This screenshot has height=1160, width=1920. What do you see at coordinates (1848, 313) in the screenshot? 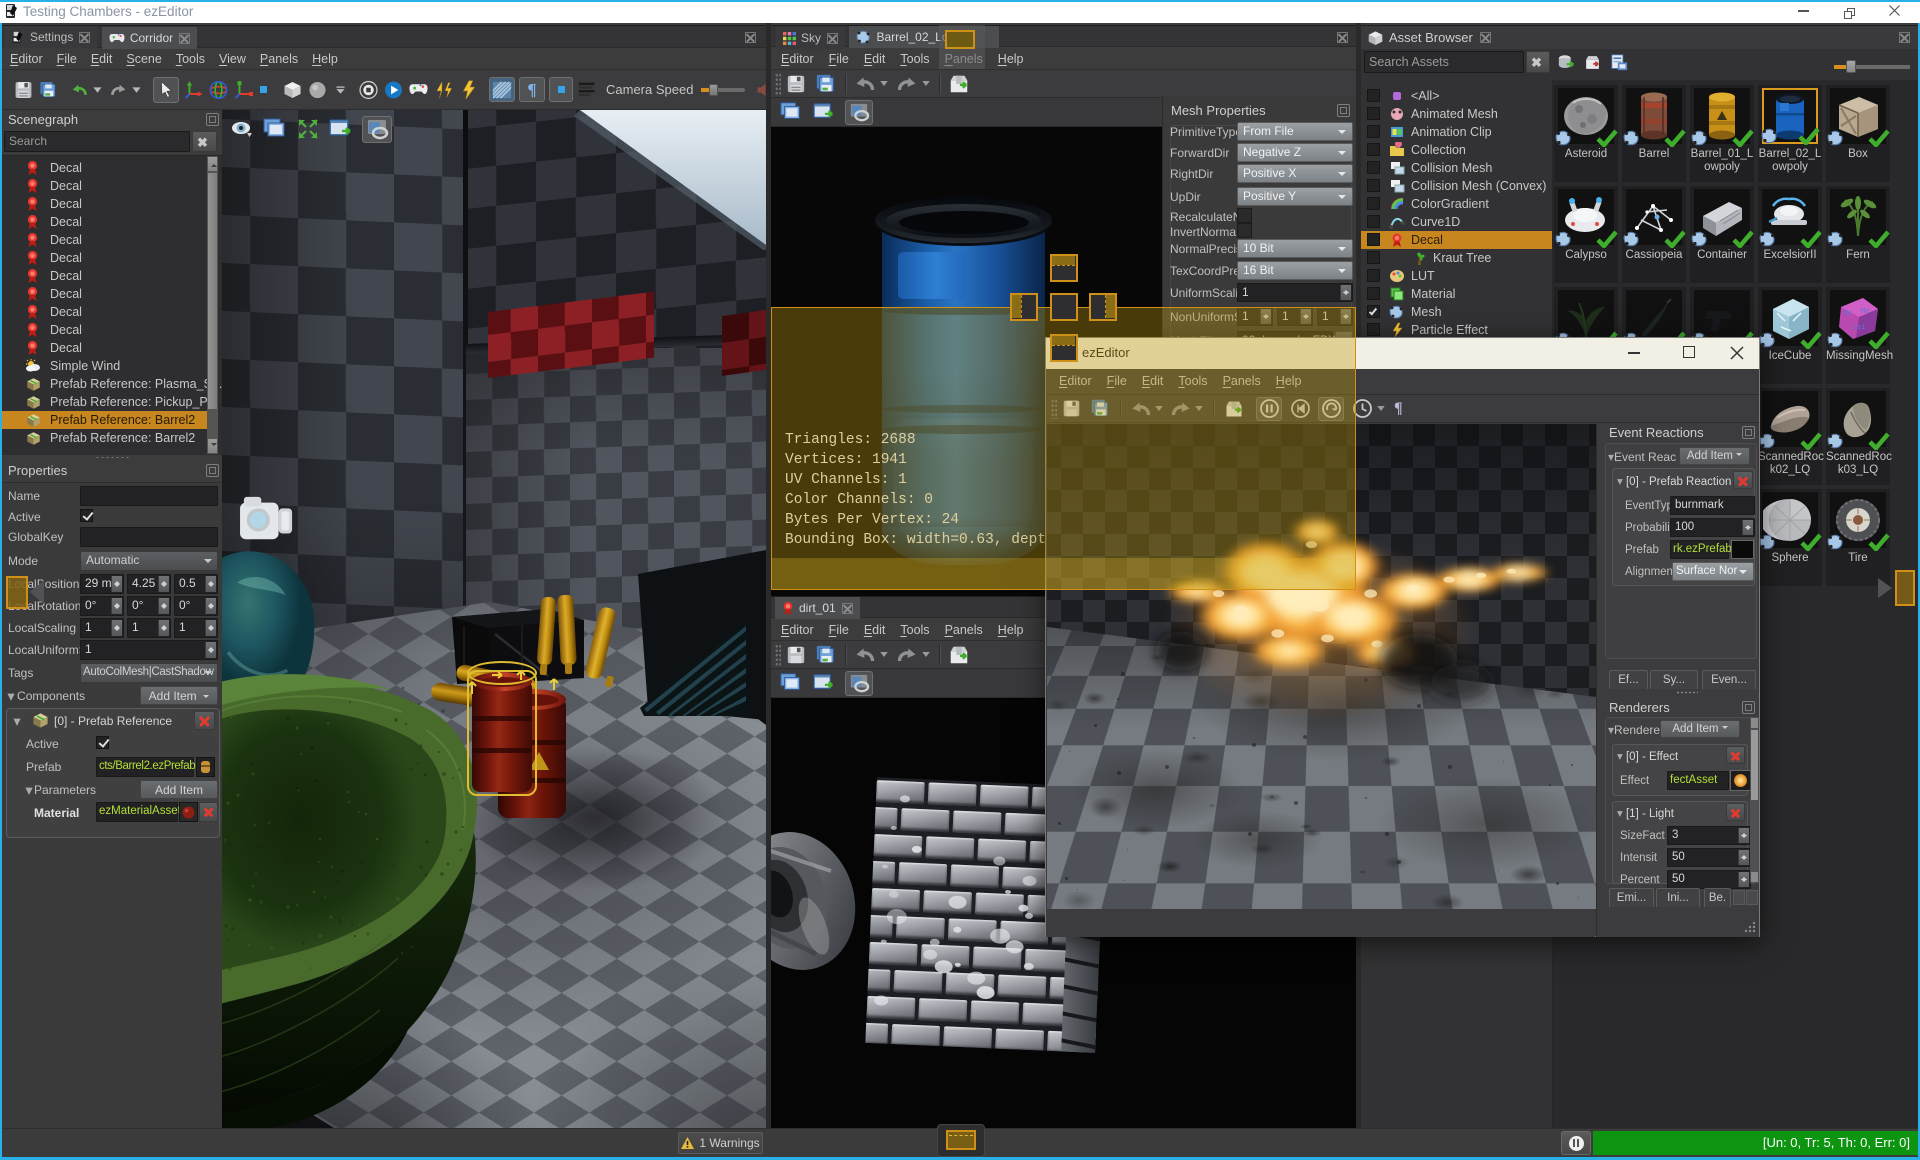
I see `svg-text: Mi` at bounding box center [1848, 313].